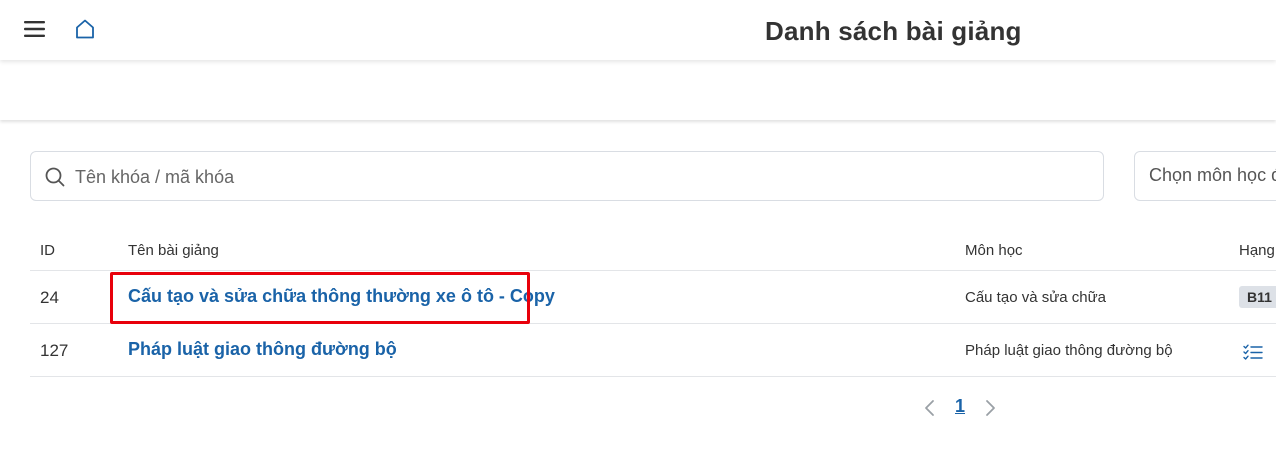 The height and width of the screenshot is (469, 1276). Describe the element at coordinates (262, 349) in the screenshot. I see `lecture-name-link: Pháp luật giao thông đường bộ` at that location.